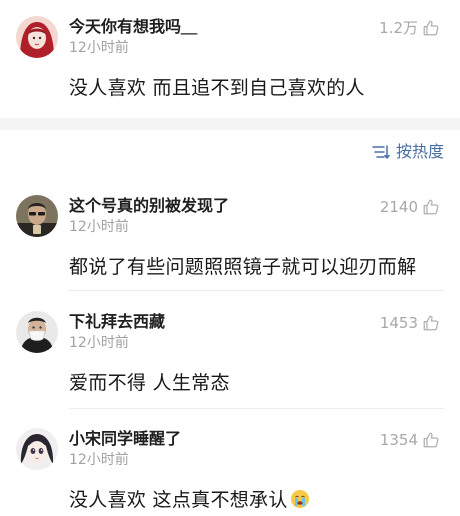 The image size is (460, 516). Describe the element at coordinates (230, 124) in the screenshot. I see `section-divider` at that location.